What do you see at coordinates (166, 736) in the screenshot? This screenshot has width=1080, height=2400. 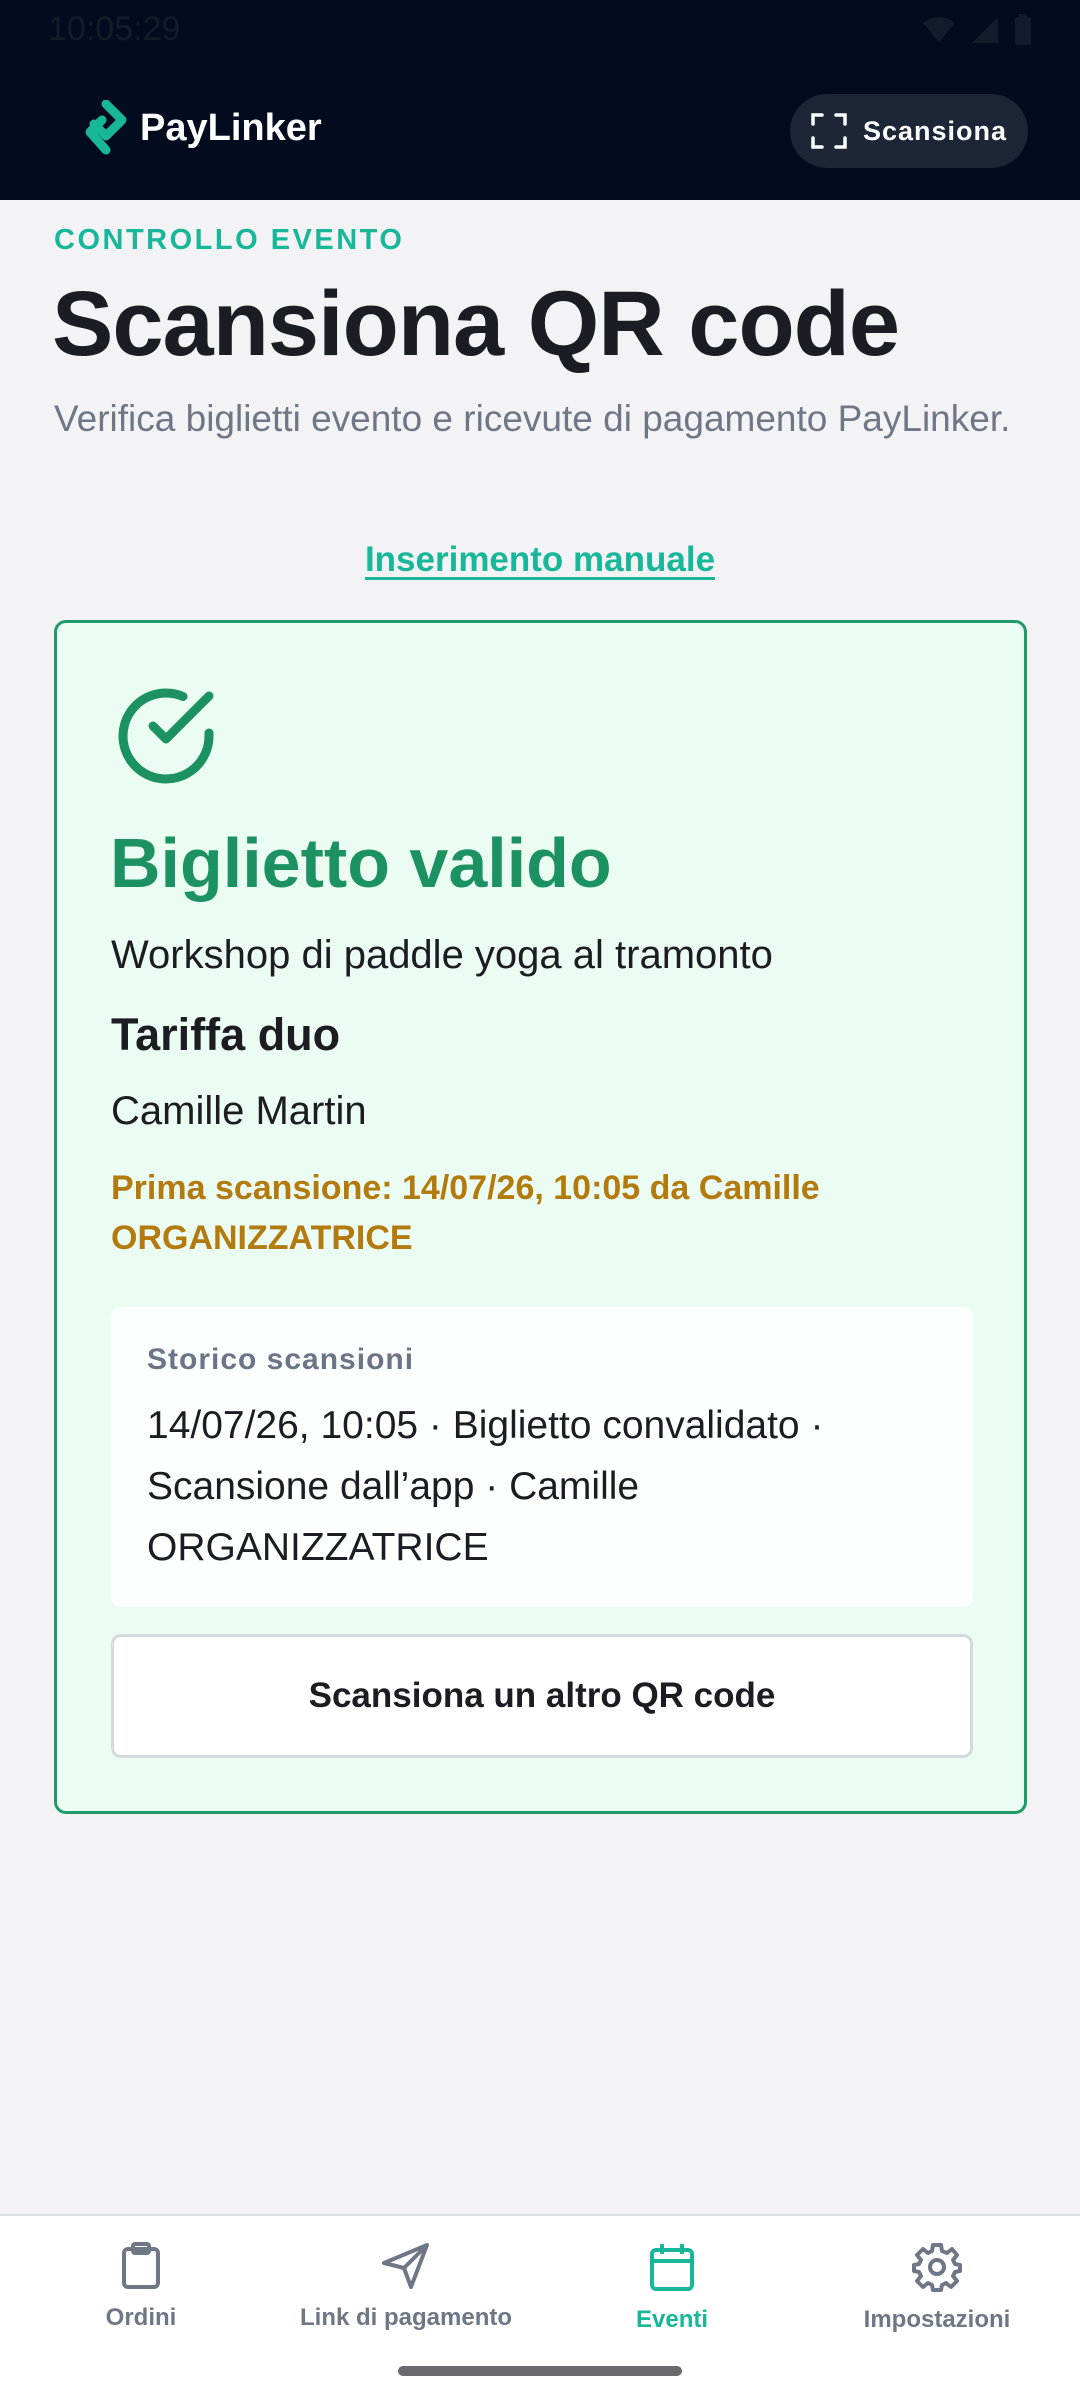 I see `check-circle-icon` at bounding box center [166, 736].